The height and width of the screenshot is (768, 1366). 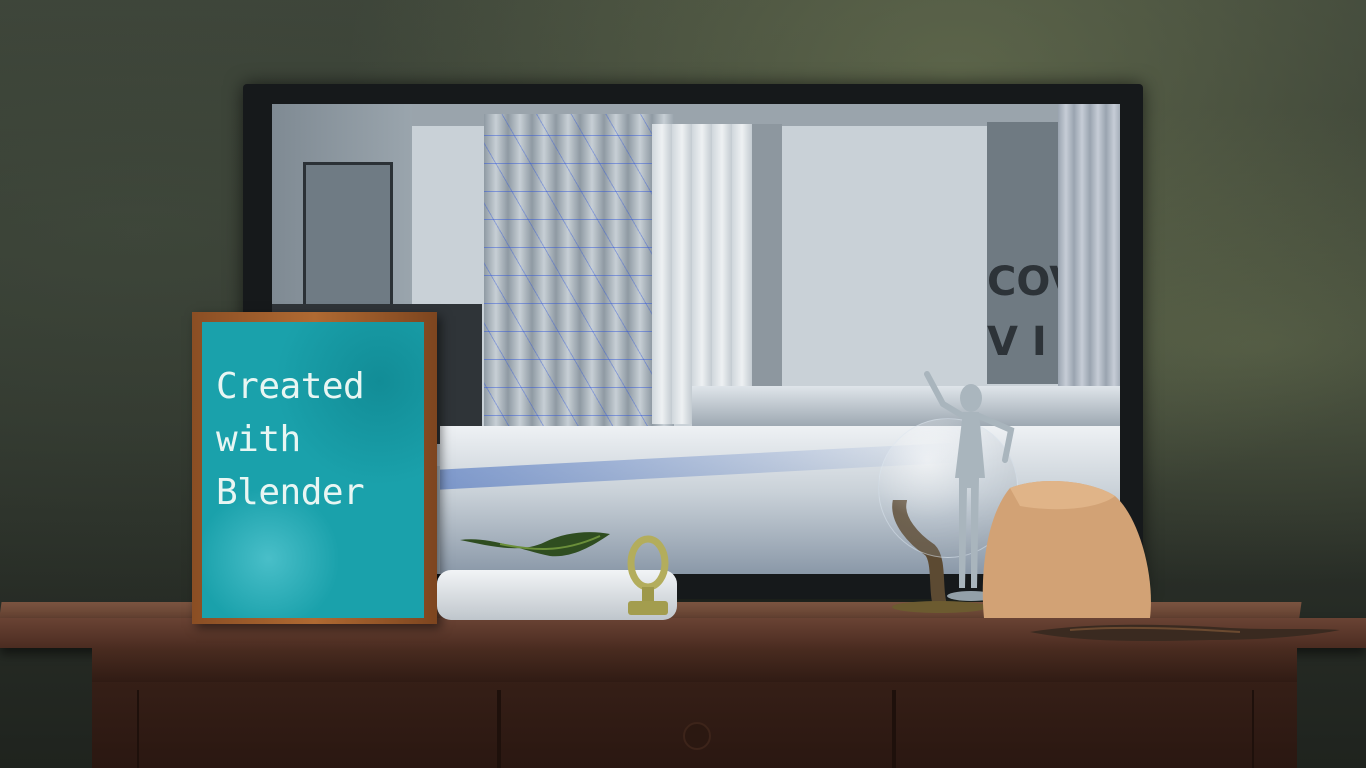 What do you see at coordinates (704, 274) in the screenshot?
I see `curtain-white` at bounding box center [704, 274].